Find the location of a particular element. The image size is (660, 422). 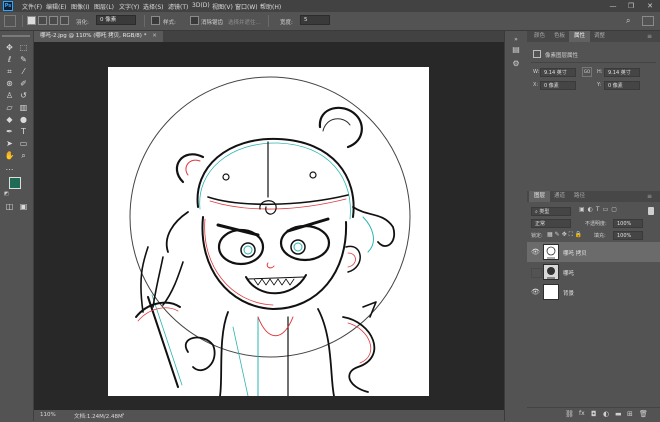

close-tab-button: ✕ is located at coordinates (154, 36).